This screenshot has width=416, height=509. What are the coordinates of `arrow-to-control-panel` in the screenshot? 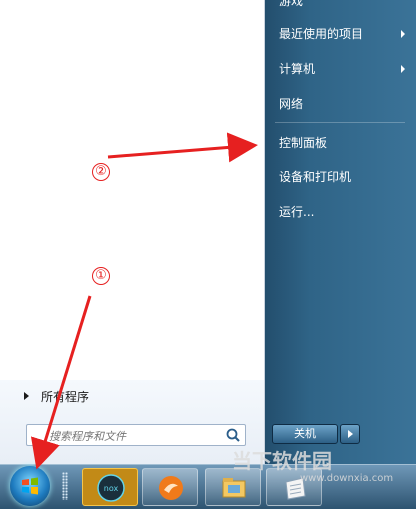 It's located at (182, 147).